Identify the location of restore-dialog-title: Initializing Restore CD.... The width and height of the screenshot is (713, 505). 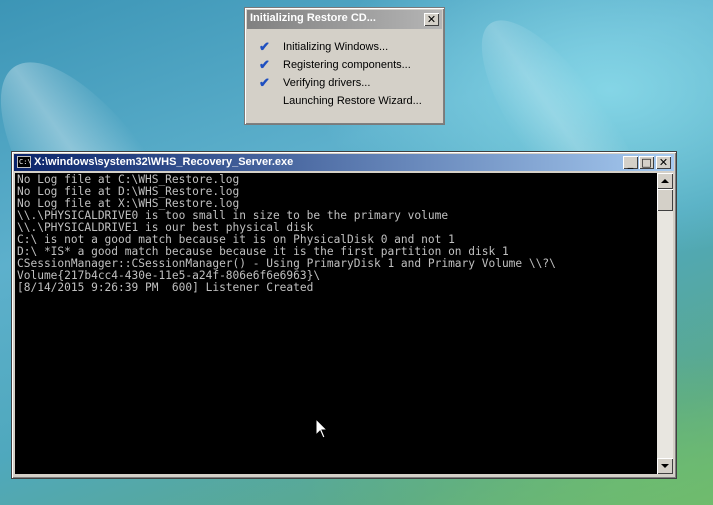
(313, 18).